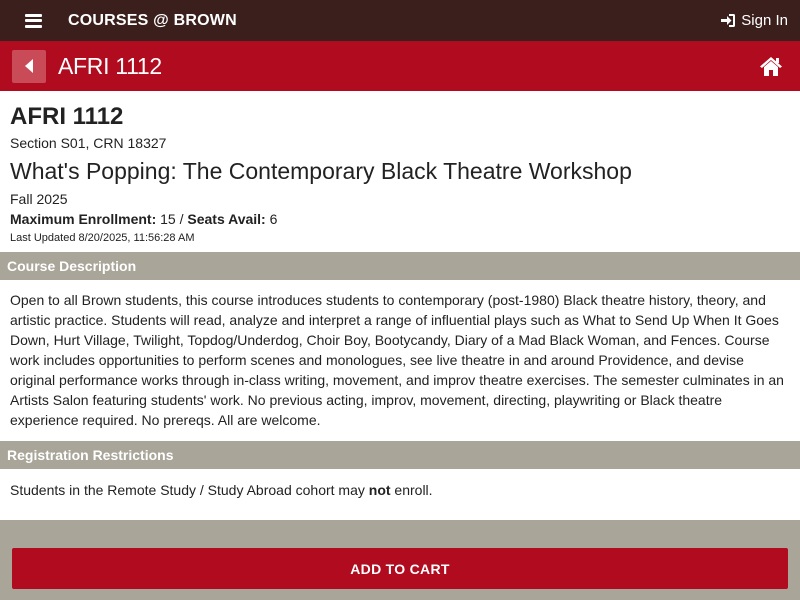 Image resolution: width=800 pixels, height=600 pixels. What do you see at coordinates (400, 66) in the screenshot?
I see `course-subheader: AFRI 1112` at bounding box center [400, 66].